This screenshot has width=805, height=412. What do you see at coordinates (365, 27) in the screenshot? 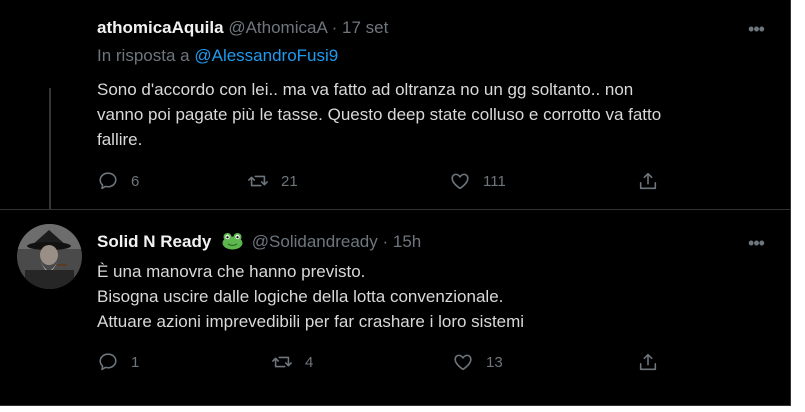
I see `tweet-time: 17 set` at bounding box center [365, 27].